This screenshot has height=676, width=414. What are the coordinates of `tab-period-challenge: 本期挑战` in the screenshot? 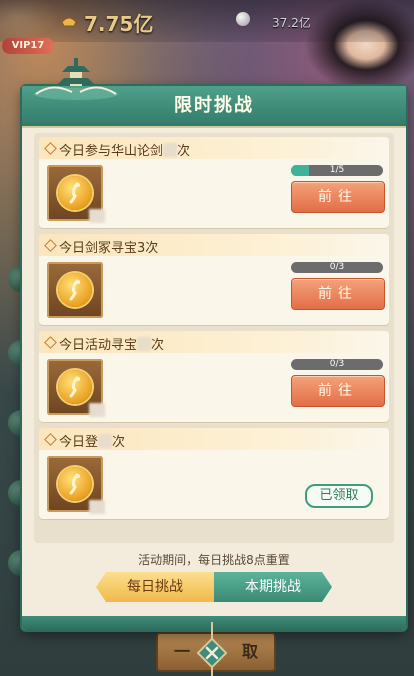 It's located at (273, 587).